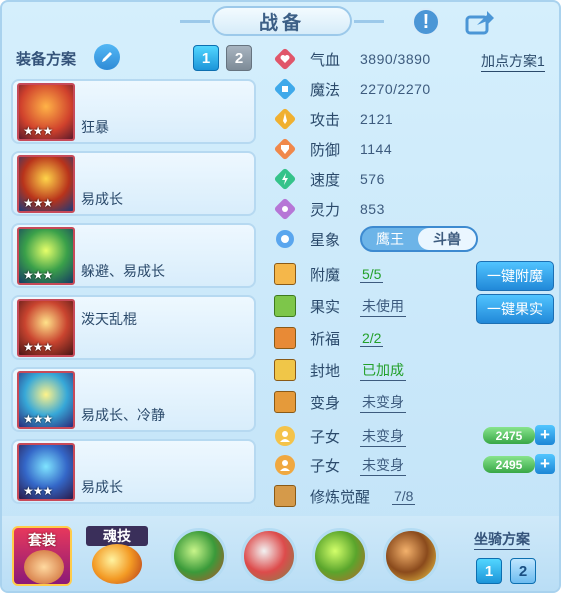 This screenshot has height=593, width=561. Describe the element at coordinates (352, 89) in the screenshot. I see `stat-mp: 魔法 2270/2270` at that location.